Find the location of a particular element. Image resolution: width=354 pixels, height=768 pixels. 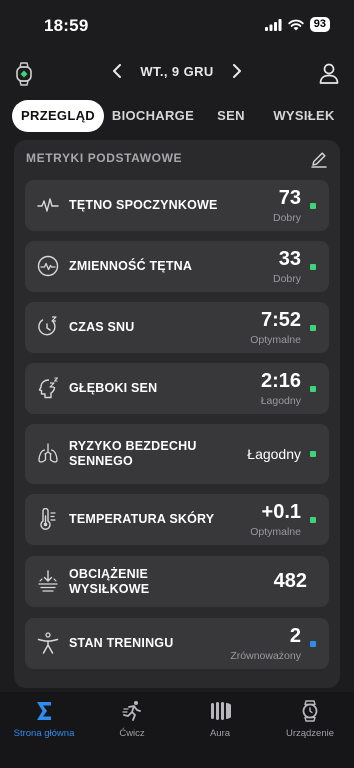

metric-skin-temperature: TEMPERATURA SKÓRY +0.1 Optymalne is located at coordinates (177, 519).